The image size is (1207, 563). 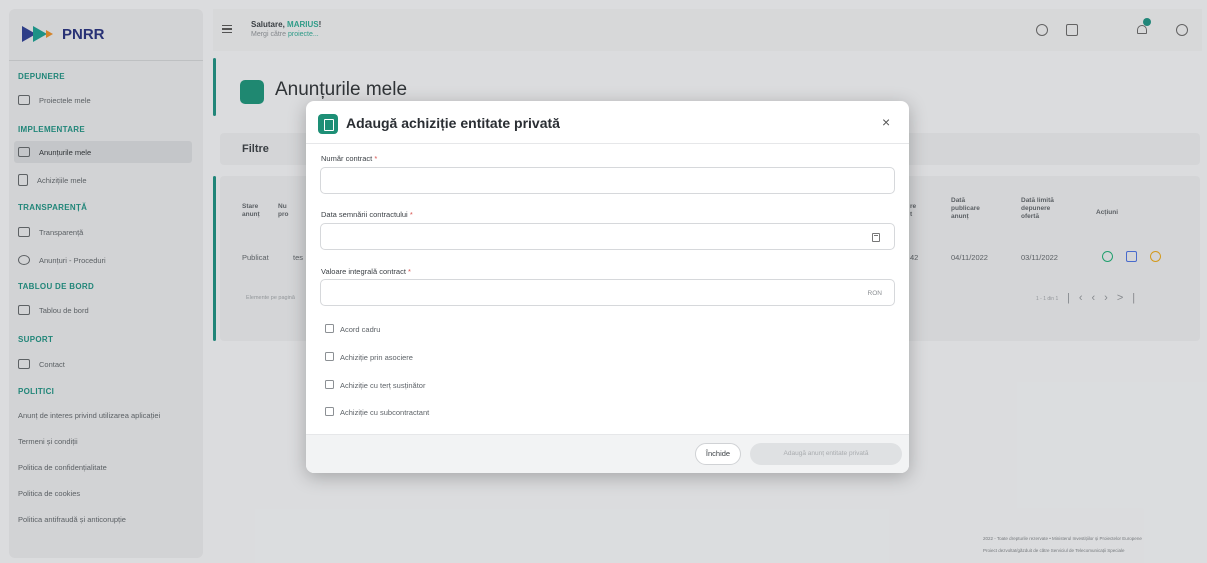 I want to click on contract-number-input, so click(x=607, y=180).